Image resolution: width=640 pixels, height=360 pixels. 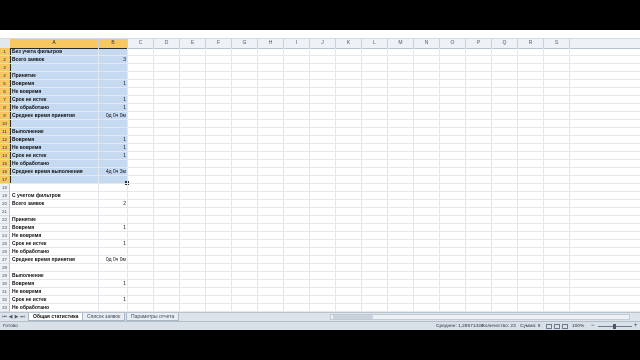 I want to click on cell-a: Срок не истек, so click(x=55, y=300).